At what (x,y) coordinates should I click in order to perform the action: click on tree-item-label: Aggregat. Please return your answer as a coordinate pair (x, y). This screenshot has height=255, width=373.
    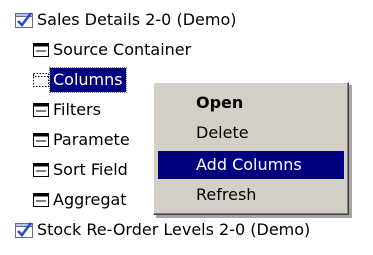
    Looking at the image, I should click on (90, 199).